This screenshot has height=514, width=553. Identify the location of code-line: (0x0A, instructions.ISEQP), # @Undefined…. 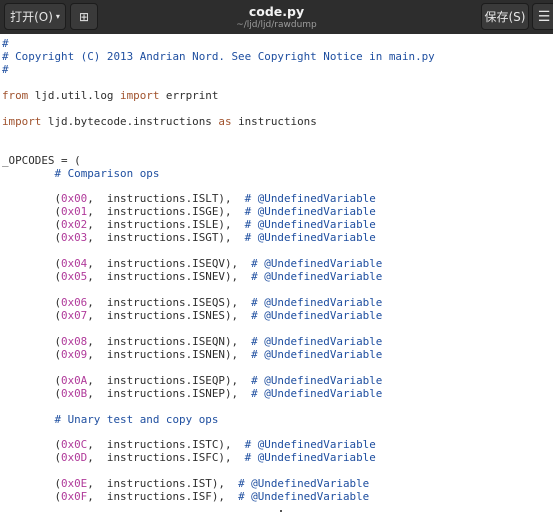
(192, 380).